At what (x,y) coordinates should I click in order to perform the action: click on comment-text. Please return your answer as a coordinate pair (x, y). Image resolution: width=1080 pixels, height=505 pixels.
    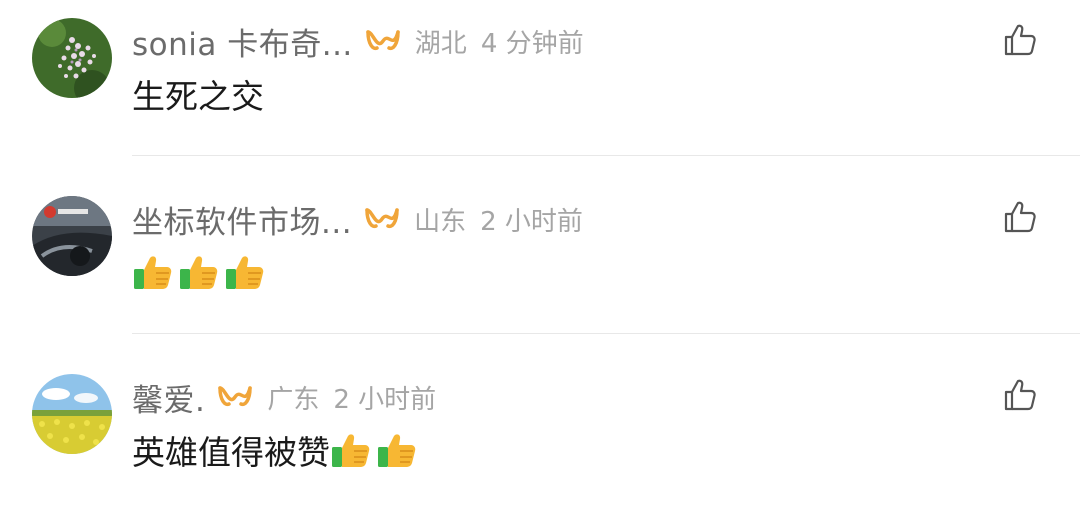
    Looking at the image, I should click on (201, 272).